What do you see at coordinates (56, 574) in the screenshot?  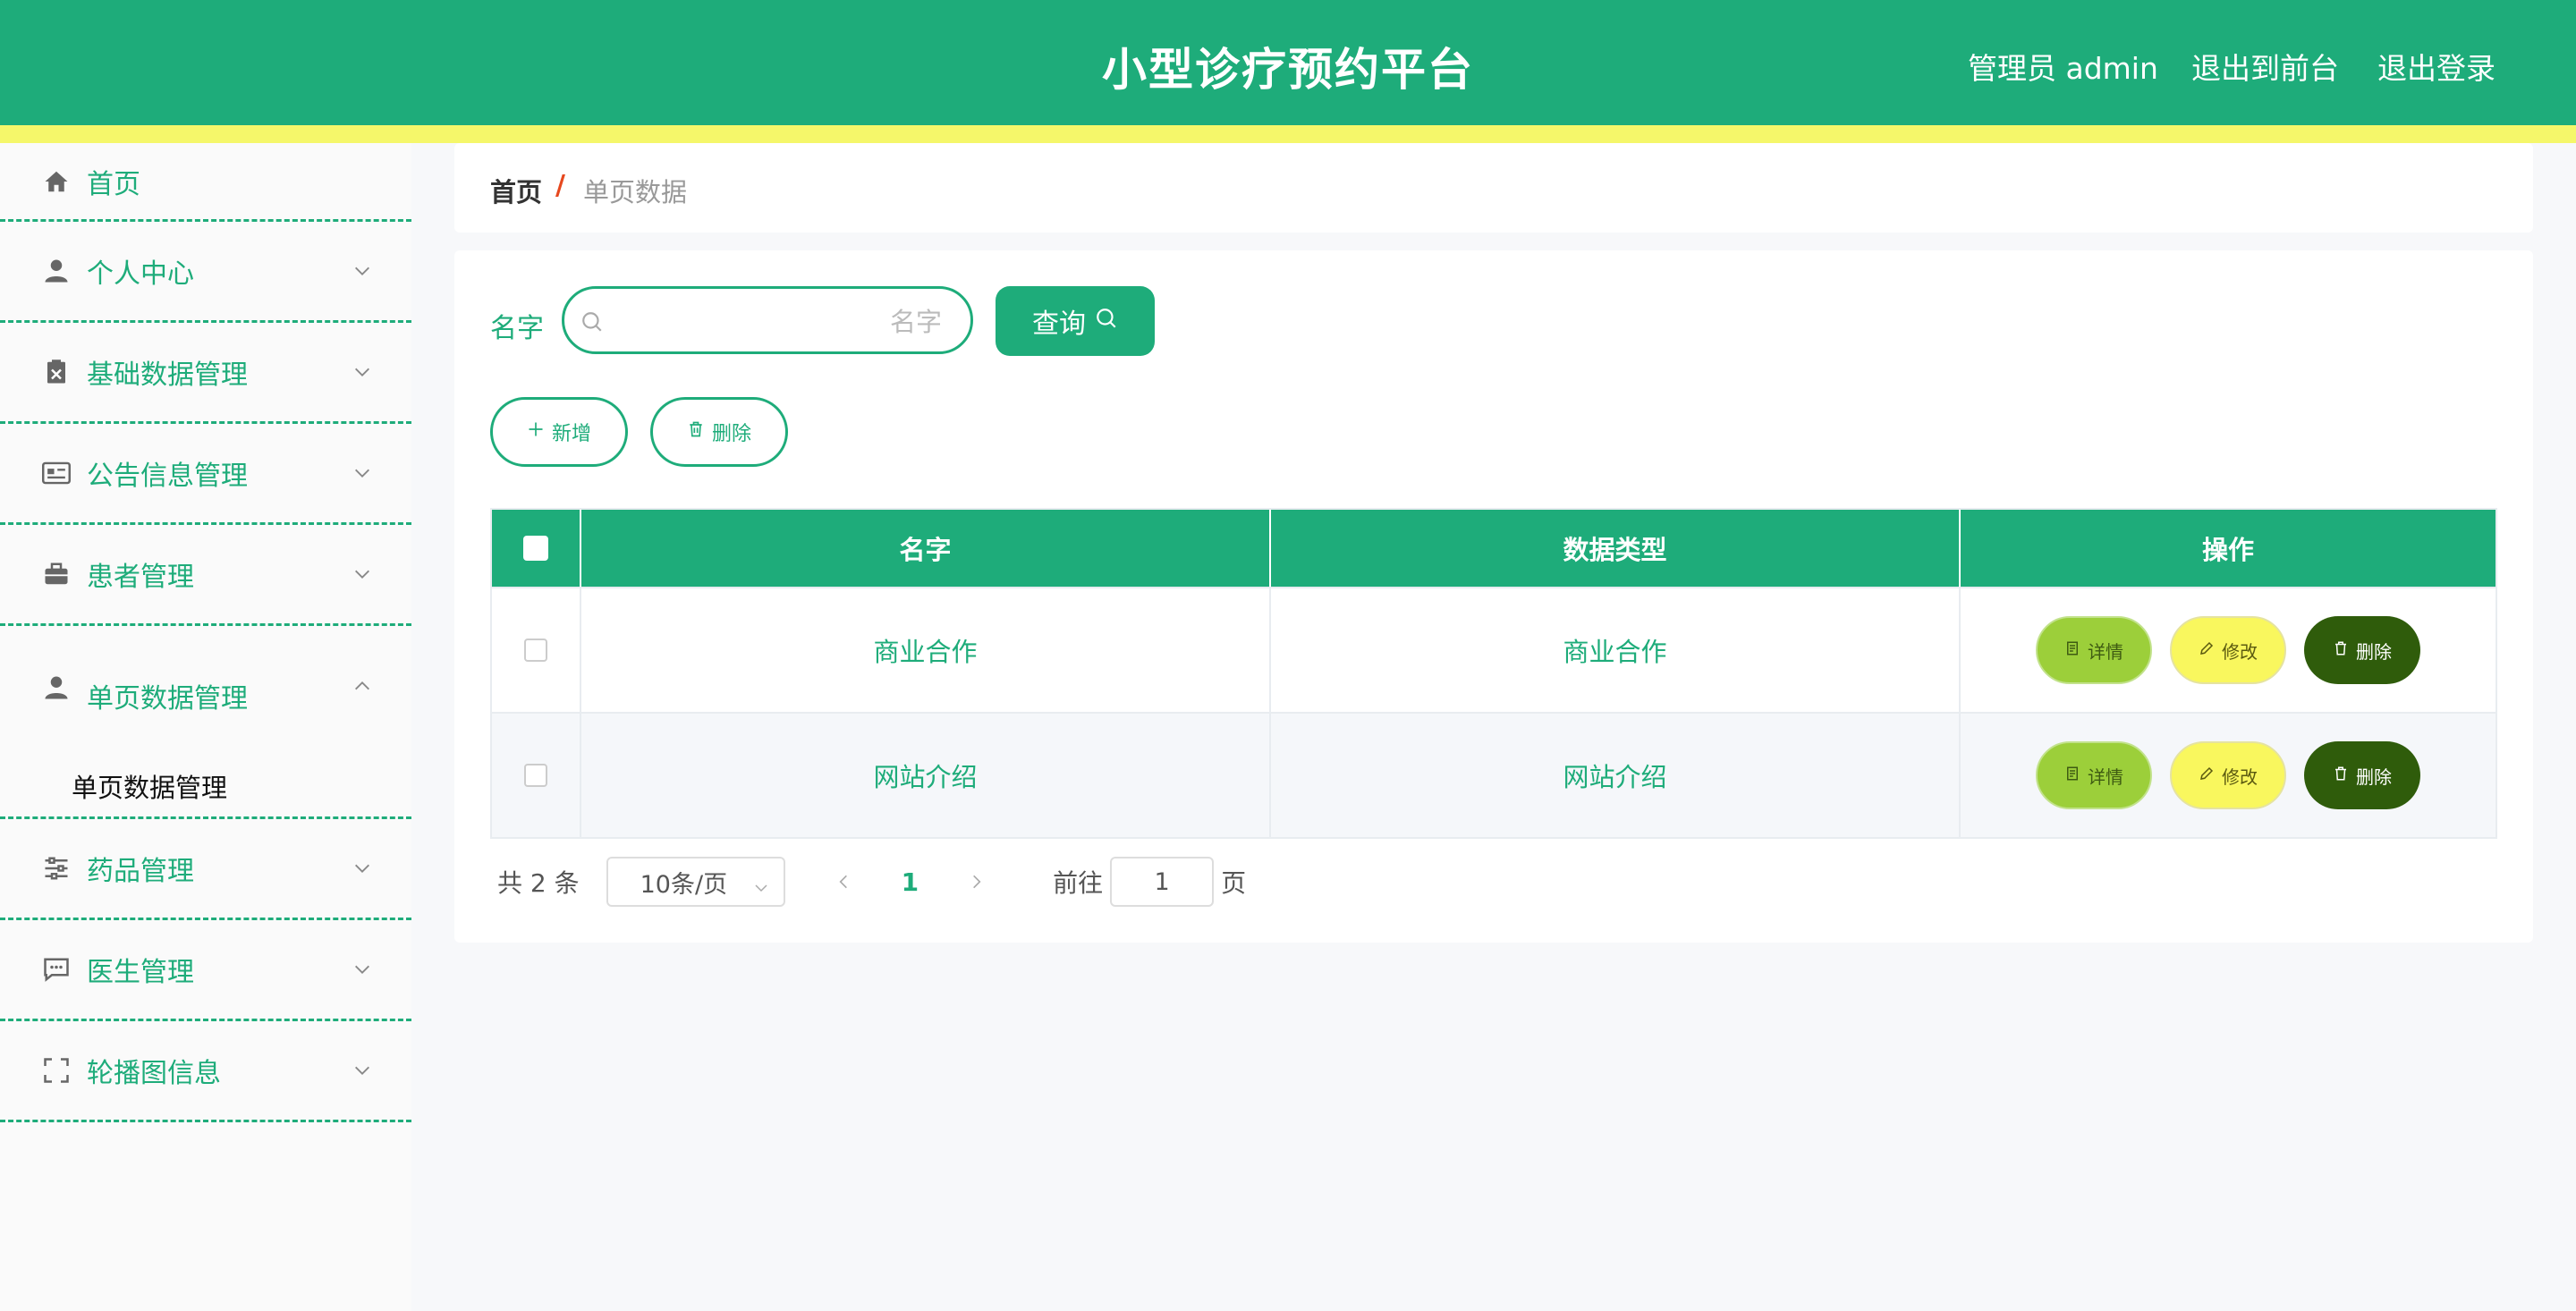 I see `briefcase-icon` at bounding box center [56, 574].